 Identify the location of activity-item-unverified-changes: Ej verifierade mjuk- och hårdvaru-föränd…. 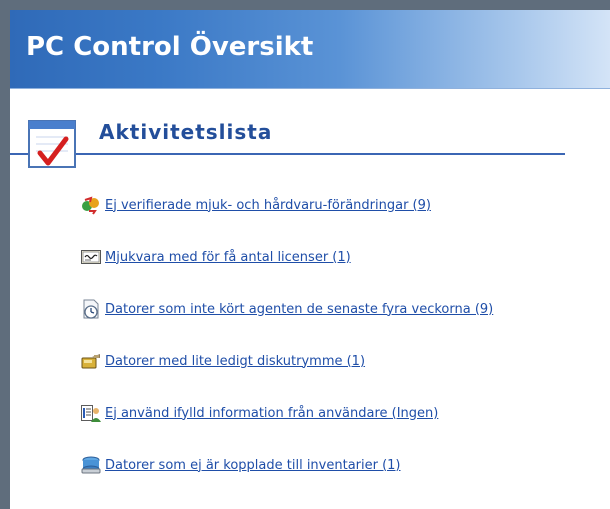
(255, 205).